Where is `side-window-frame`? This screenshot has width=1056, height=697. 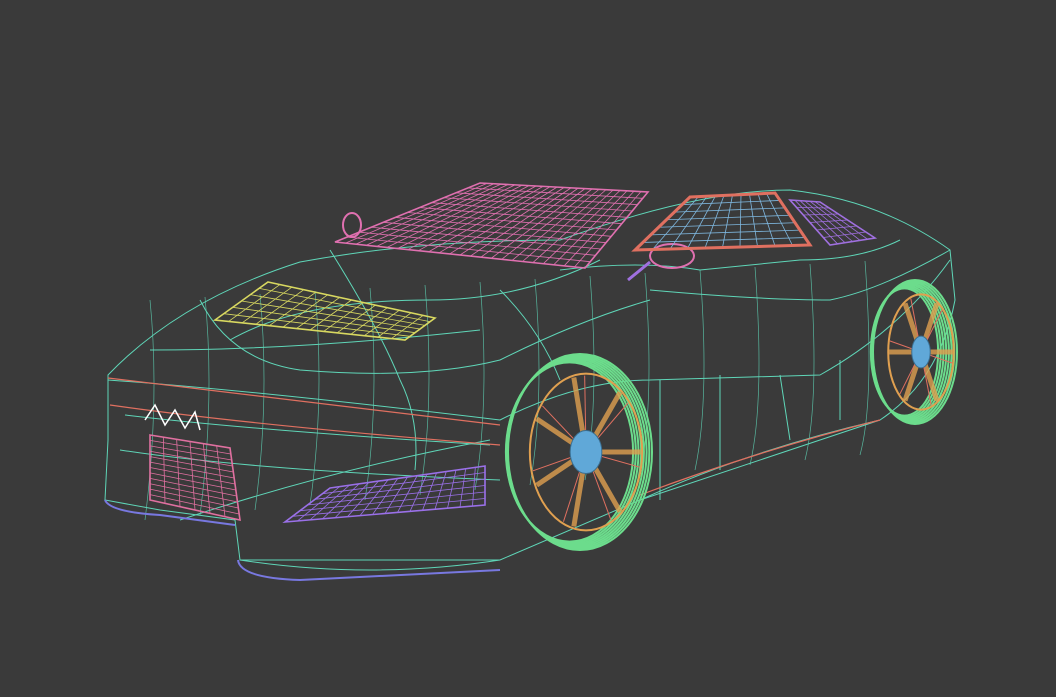 side-window-frame is located at coordinates (722, 221).